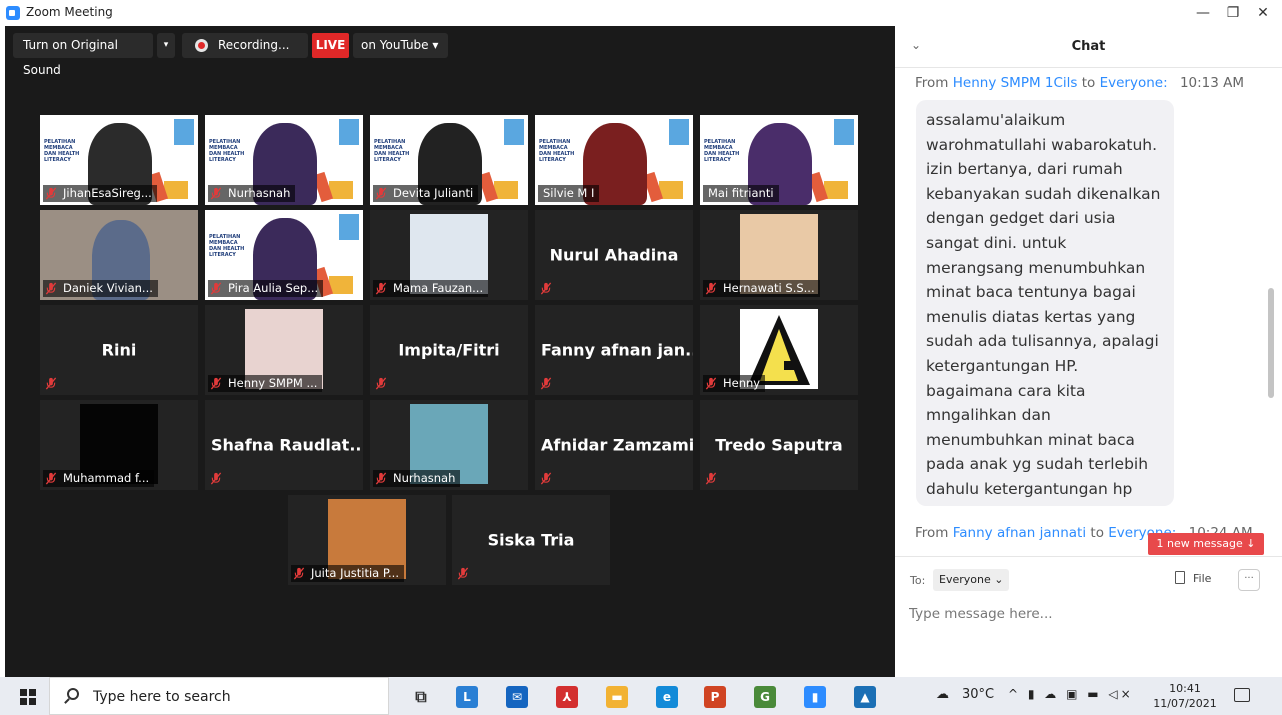 The height and width of the screenshot is (715, 1282). What do you see at coordinates (779, 350) in the screenshot?
I see `participant-tile: Henny` at bounding box center [779, 350].